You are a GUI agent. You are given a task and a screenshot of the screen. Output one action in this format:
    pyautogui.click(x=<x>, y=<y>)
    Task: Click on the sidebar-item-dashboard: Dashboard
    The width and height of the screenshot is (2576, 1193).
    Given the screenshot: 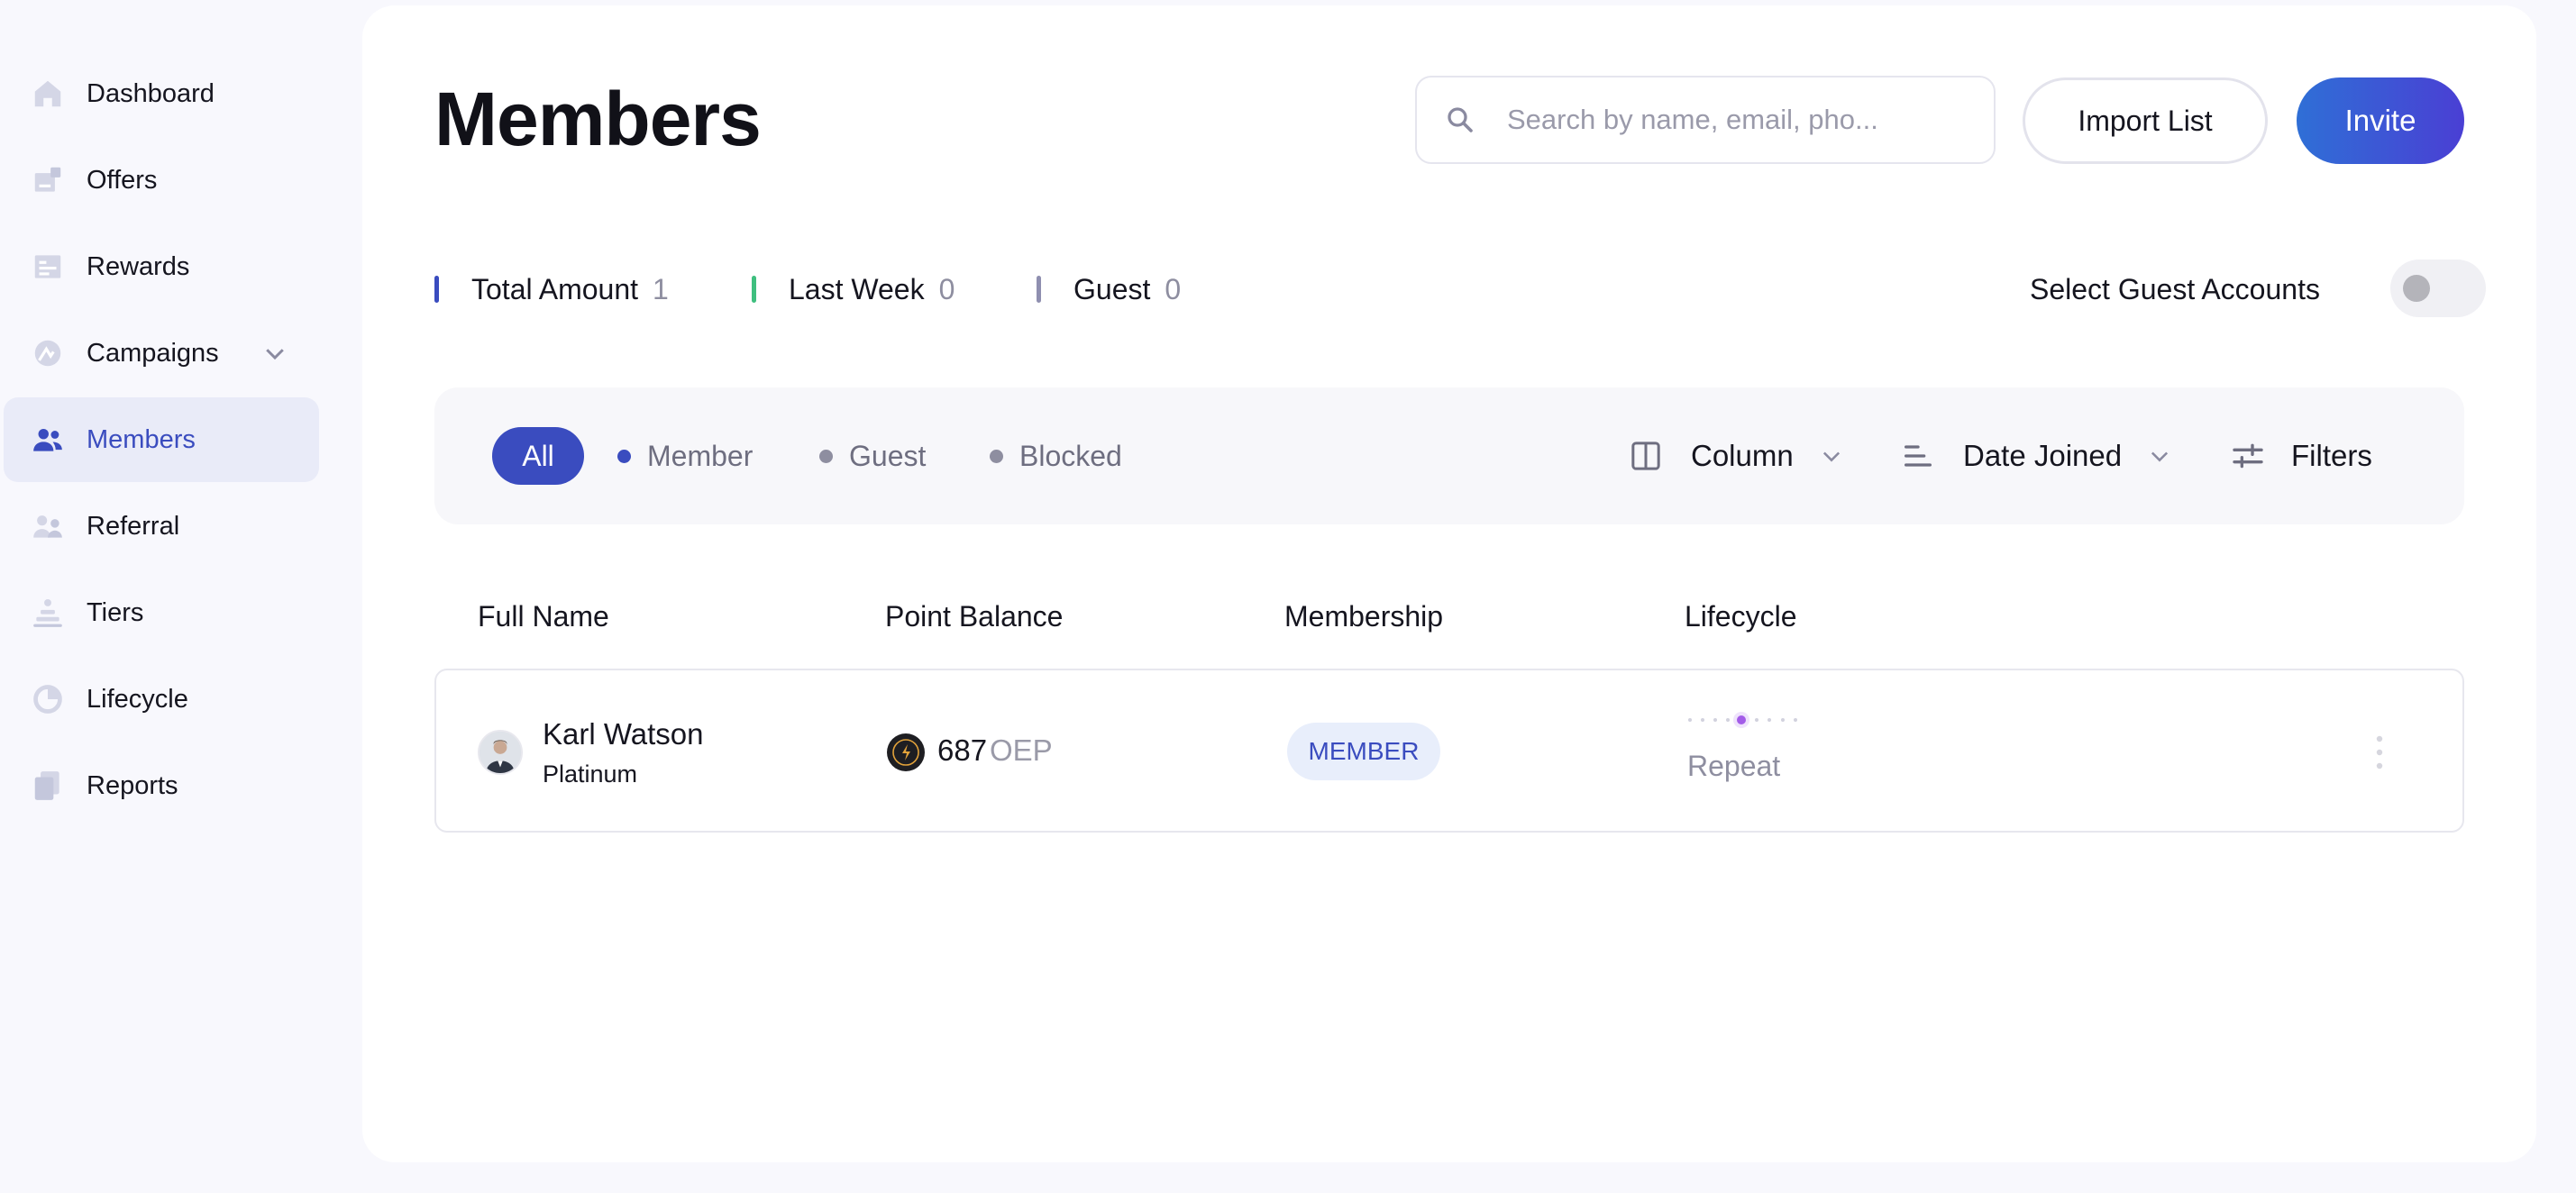 What is the action you would take?
    pyautogui.click(x=161, y=93)
    